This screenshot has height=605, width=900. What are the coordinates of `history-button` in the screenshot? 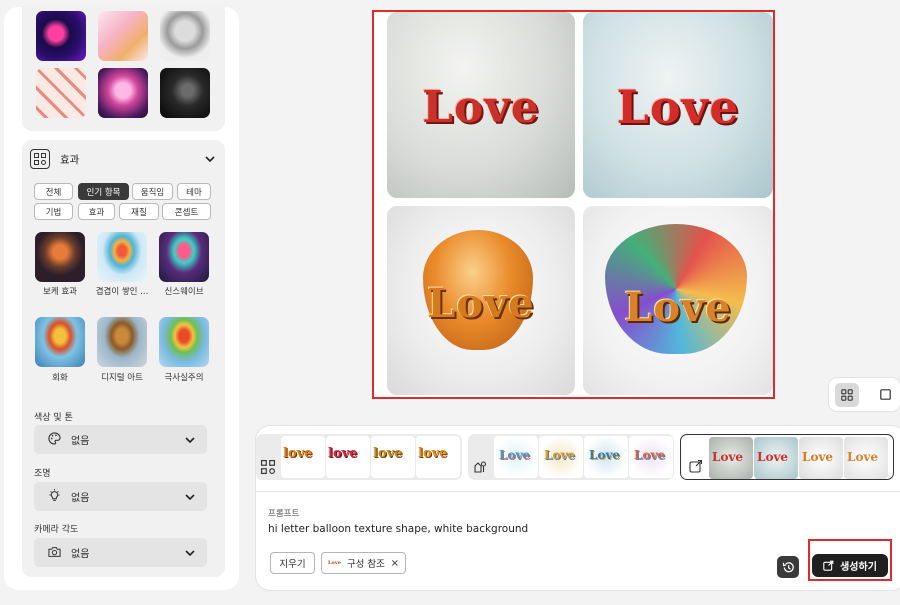 It's located at (788, 567).